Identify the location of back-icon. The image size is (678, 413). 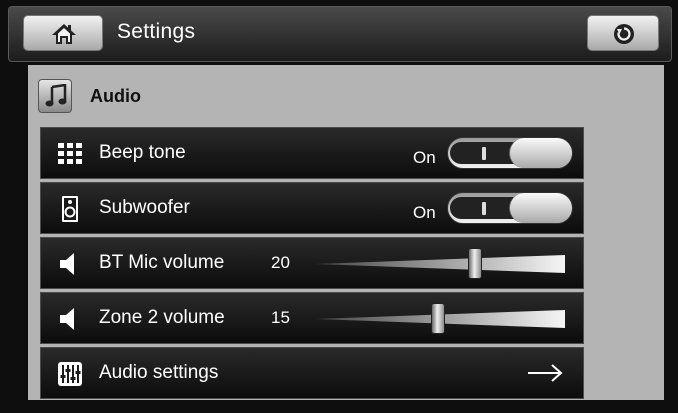
(624, 34).